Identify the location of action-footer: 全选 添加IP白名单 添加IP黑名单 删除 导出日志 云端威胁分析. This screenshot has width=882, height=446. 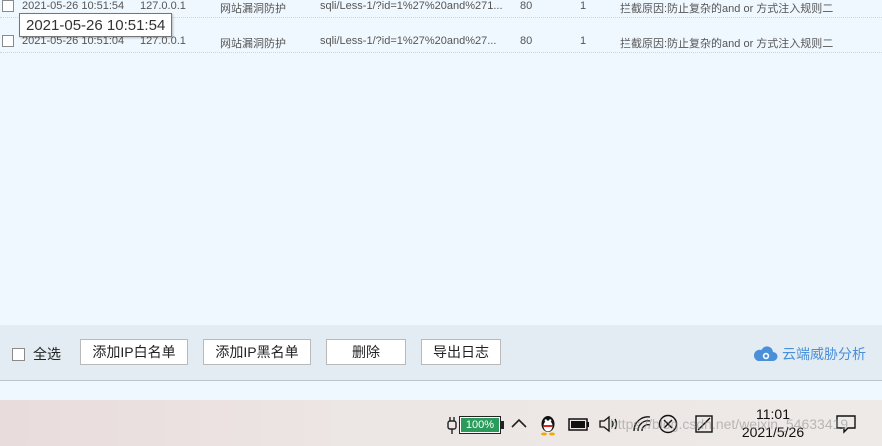
(441, 353).